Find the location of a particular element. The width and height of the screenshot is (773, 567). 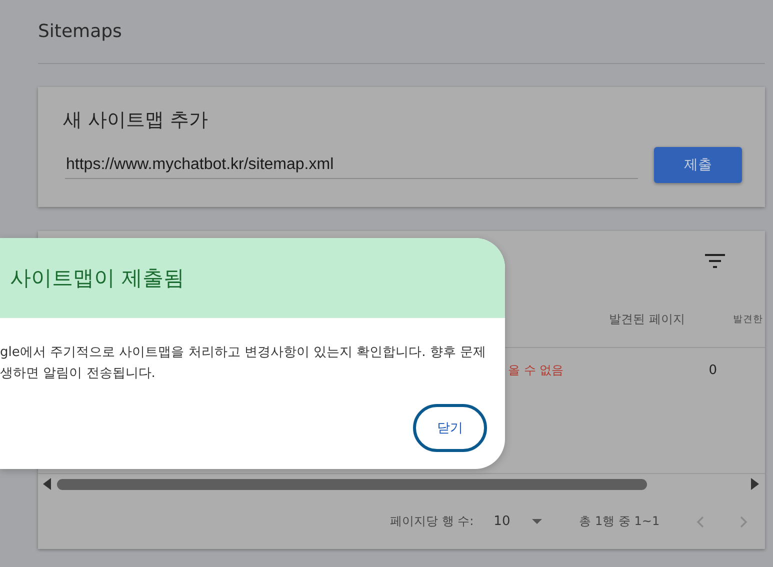

column-header: 발견한 is located at coordinates (724, 319).